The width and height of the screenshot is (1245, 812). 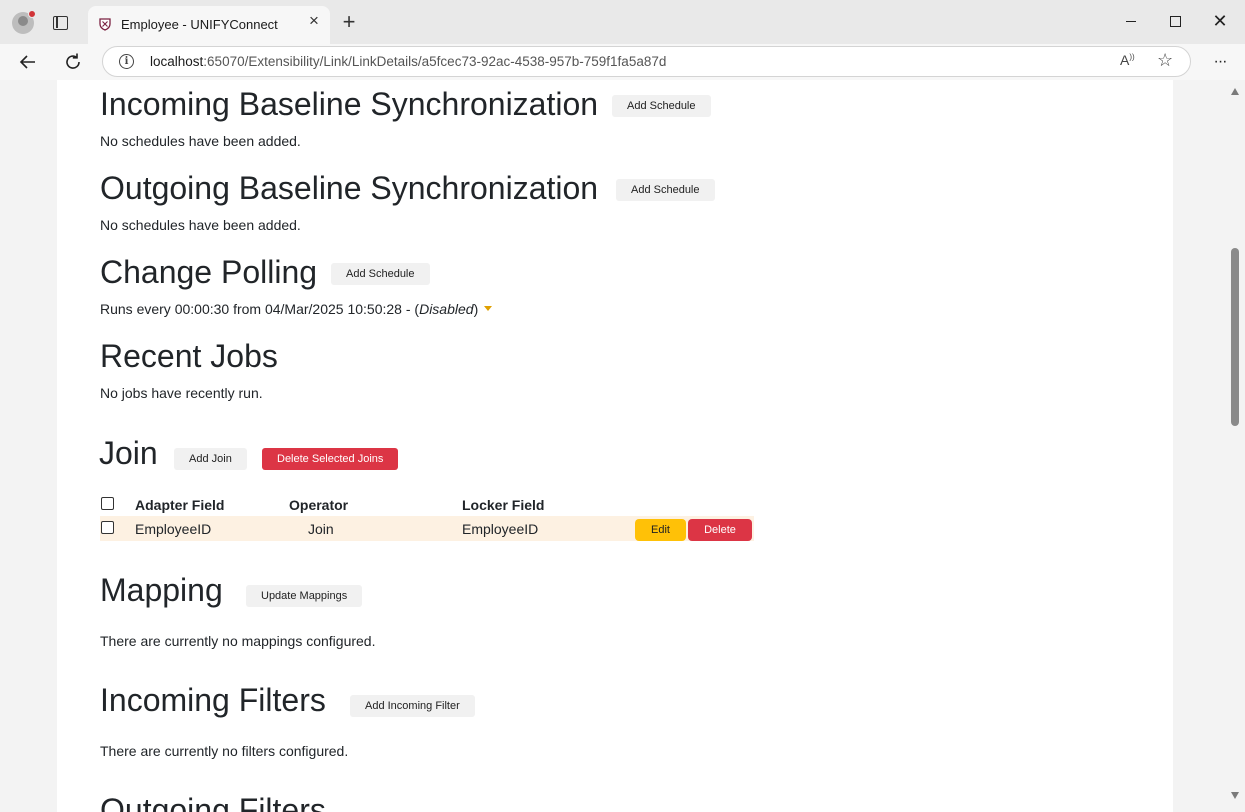 What do you see at coordinates (330, 459) in the screenshot?
I see `delete-selected-joins-button: Delete Selected Joins` at bounding box center [330, 459].